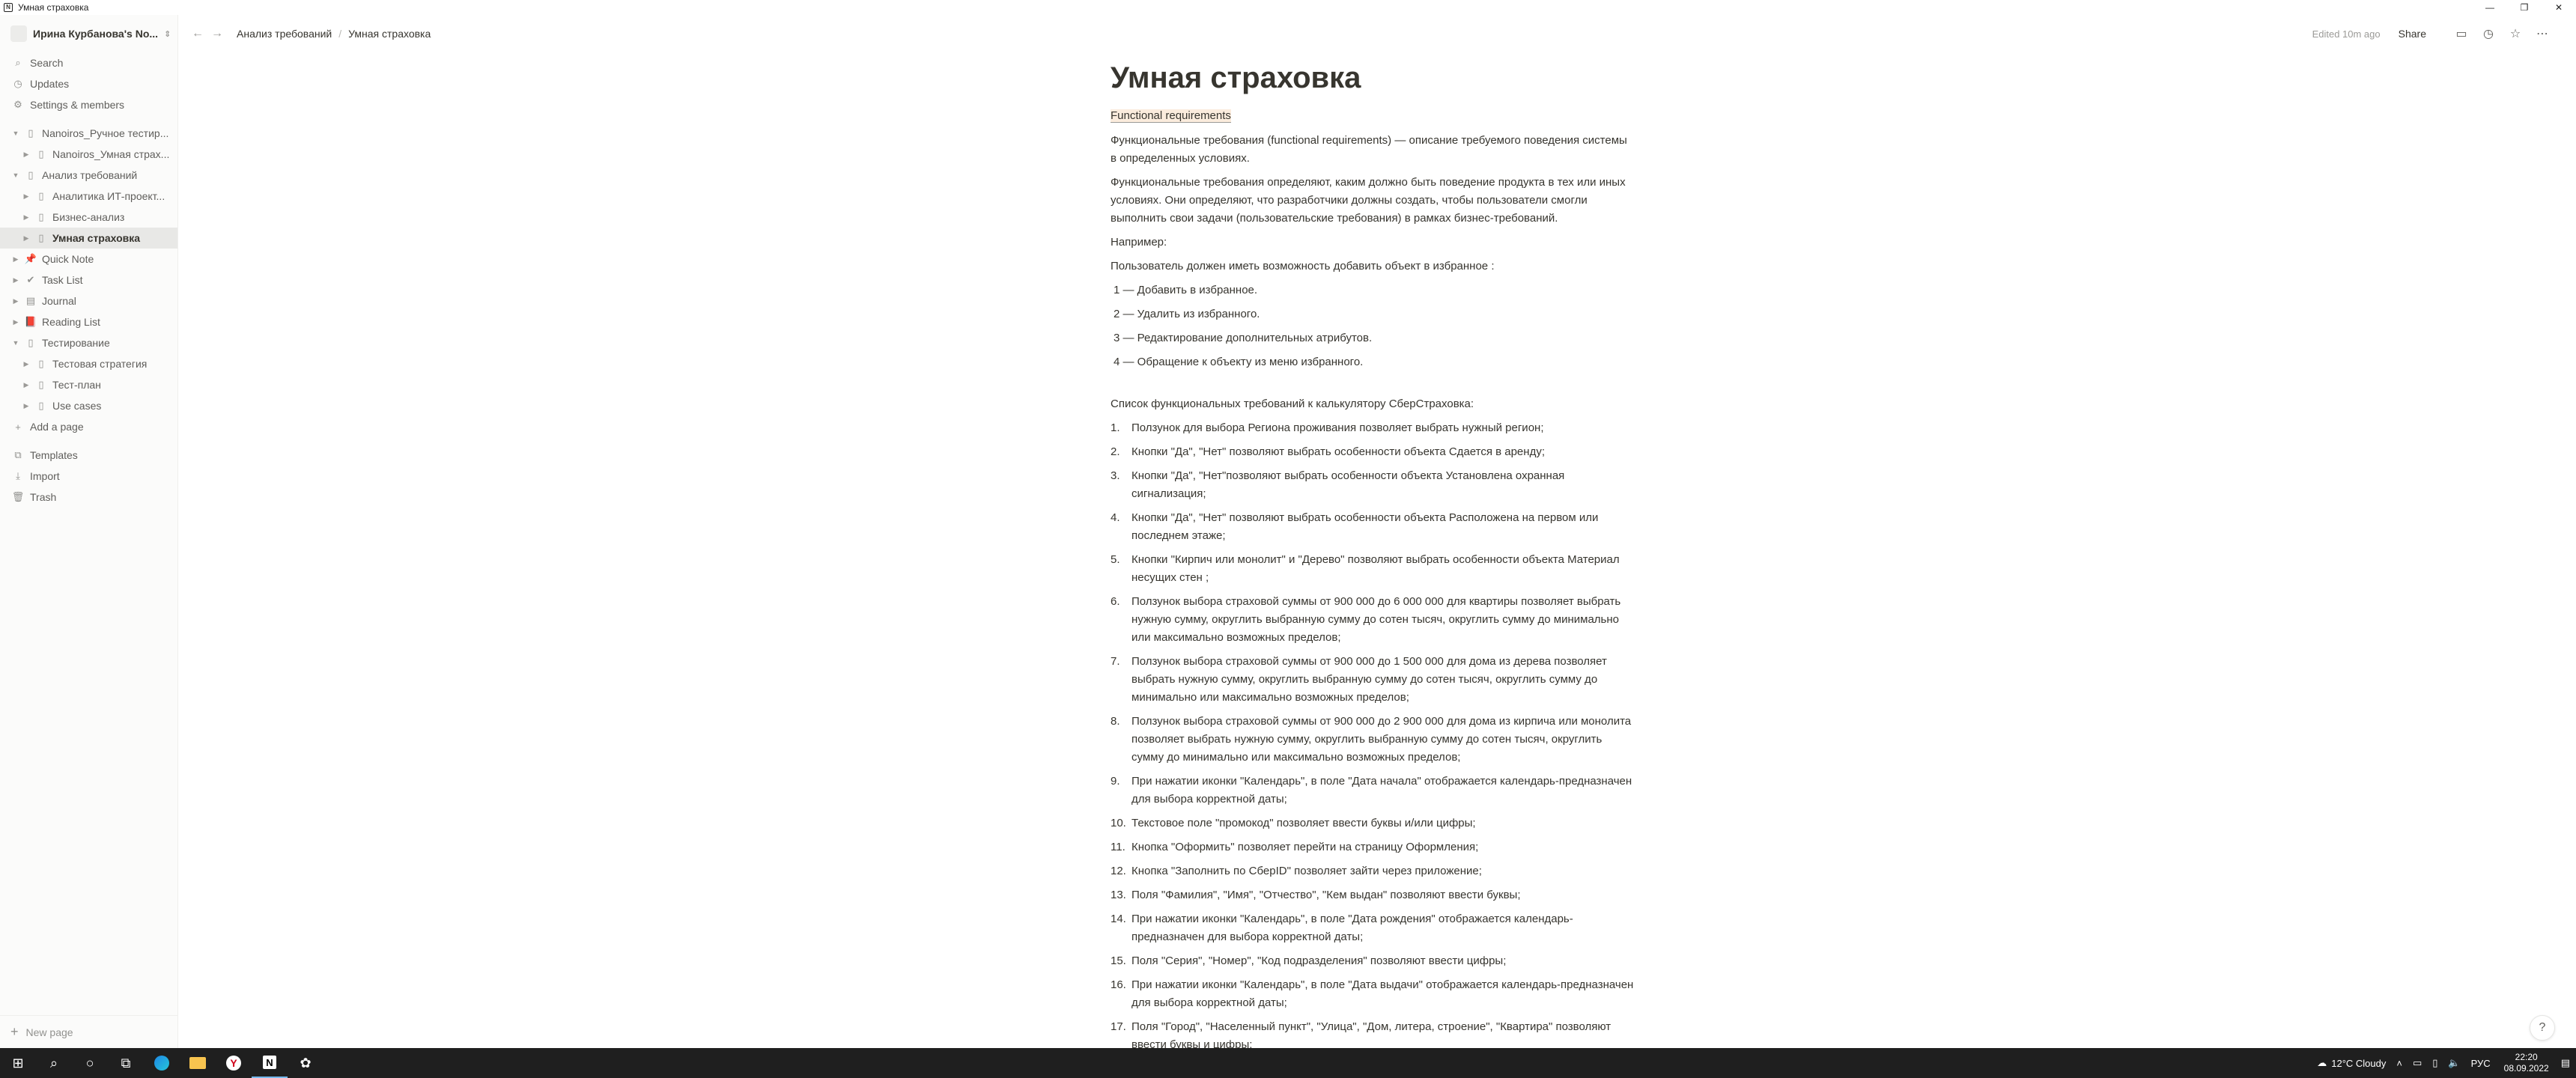 The width and height of the screenshot is (2576, 1078). I want to click on text-block: Например:, so click(1373, 243).